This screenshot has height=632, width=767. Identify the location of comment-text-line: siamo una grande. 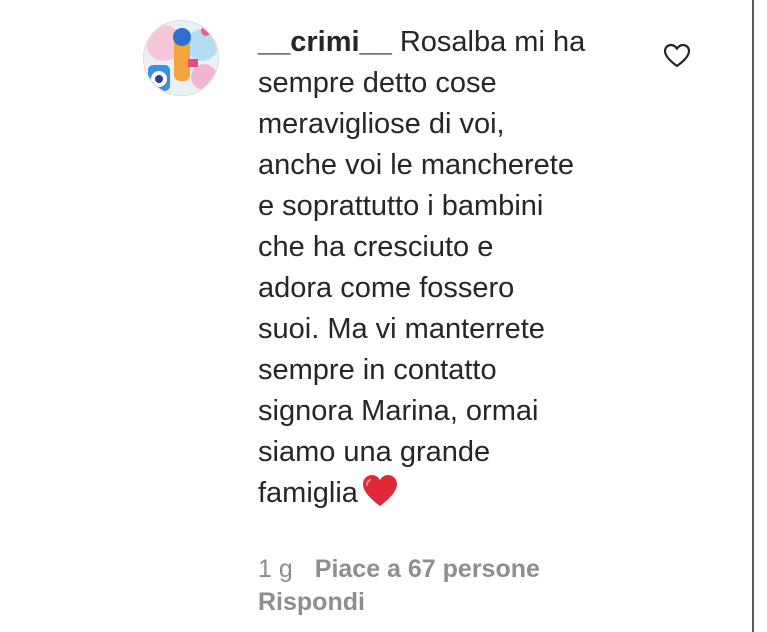
(374, 452).